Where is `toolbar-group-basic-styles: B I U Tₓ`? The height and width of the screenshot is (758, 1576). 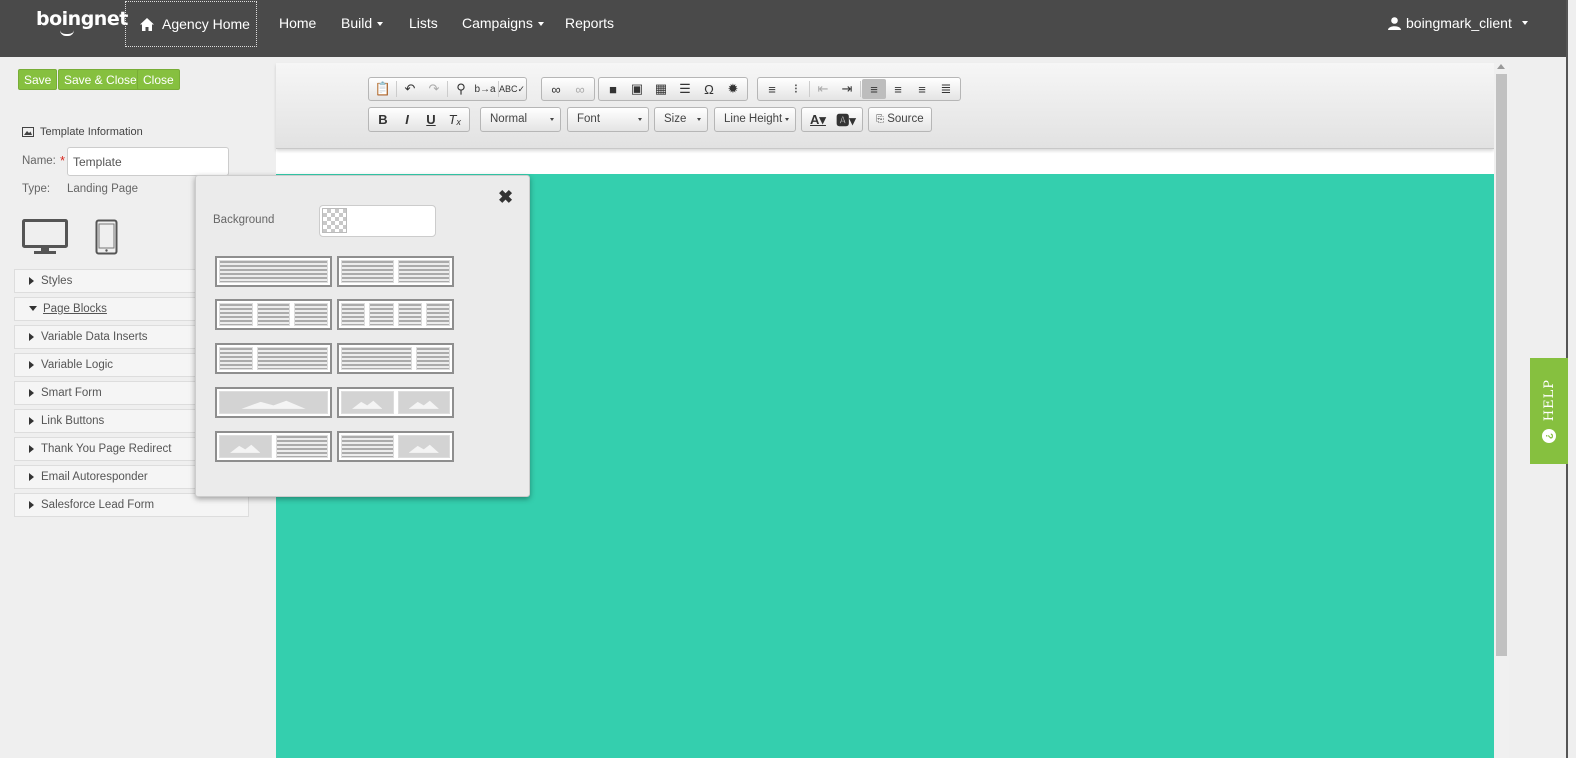 toolbar-group-basic-styles: B I U Tₓ is located at coordinates (419, 119).